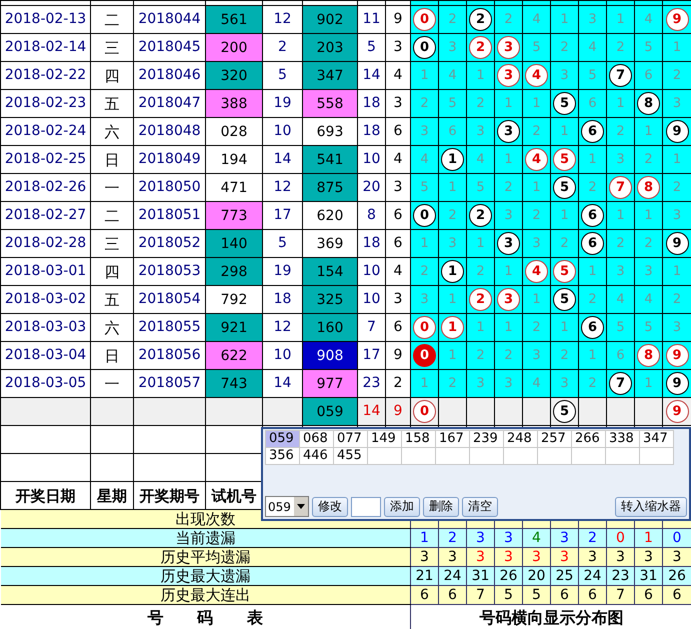 The width and height of the screenshot is (691, 629). What do you see at coordinates (205, 618) in the screenshot?
I see `table-title: 号 码 表` at bounding box center [205, 618].